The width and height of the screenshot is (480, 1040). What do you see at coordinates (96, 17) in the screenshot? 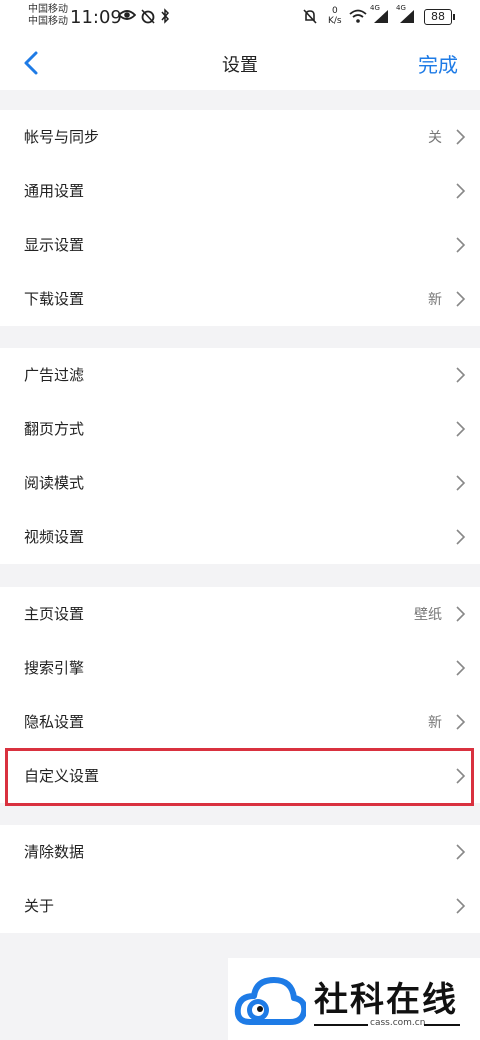
I see `clock: 11:09` at bounding box center [96, 17].